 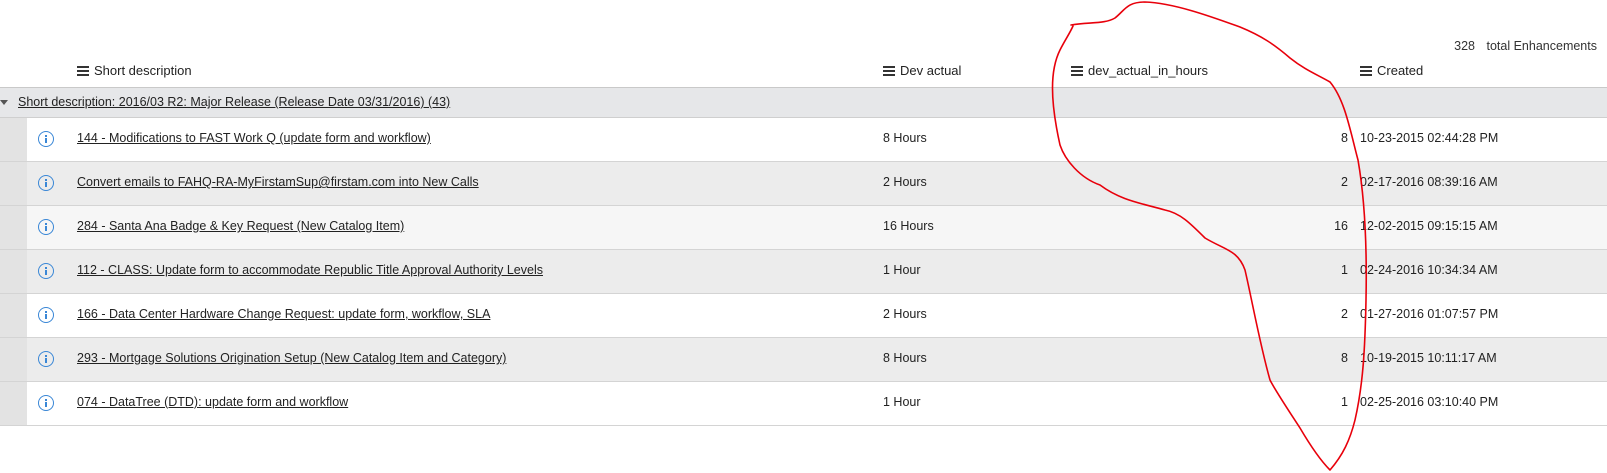 What do you see at coordinates (1465, 46) in the screenshot?
I see `total-count-number: 328` at bounding box center [1465, 46].